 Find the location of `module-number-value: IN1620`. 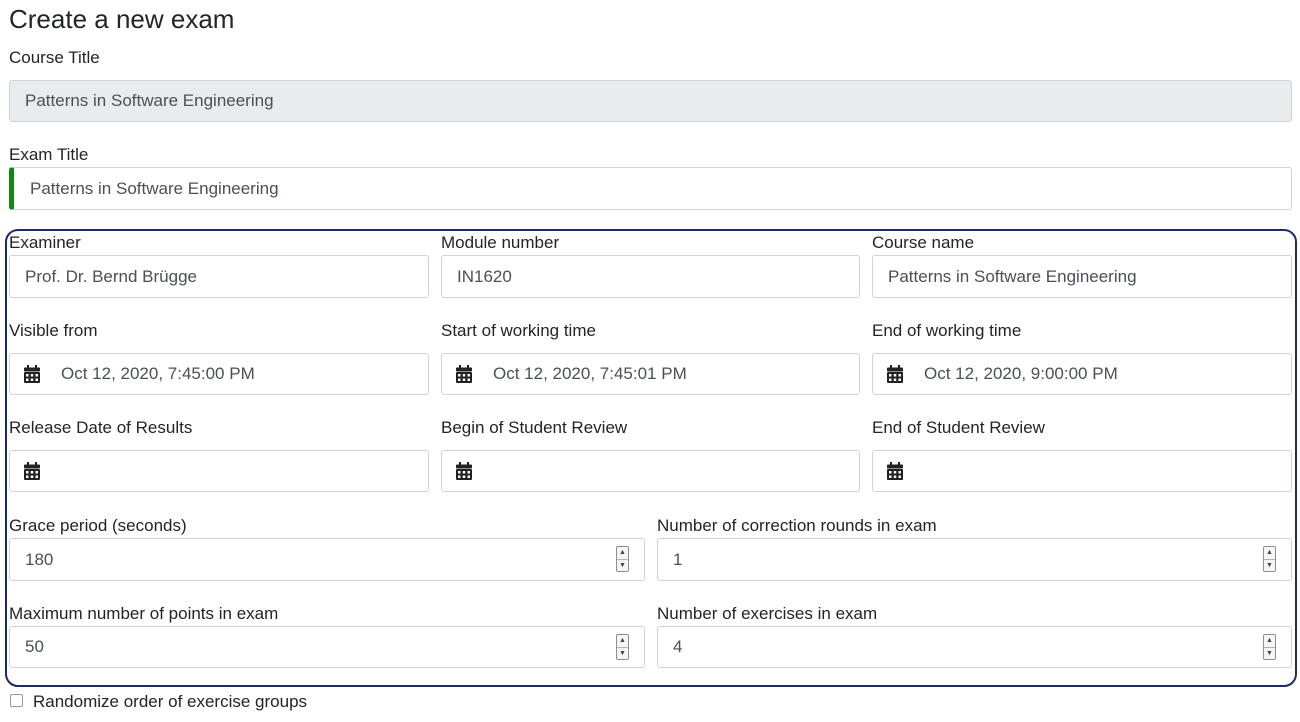

module-number-value: IN1620 is located at coordinates (484, 276).